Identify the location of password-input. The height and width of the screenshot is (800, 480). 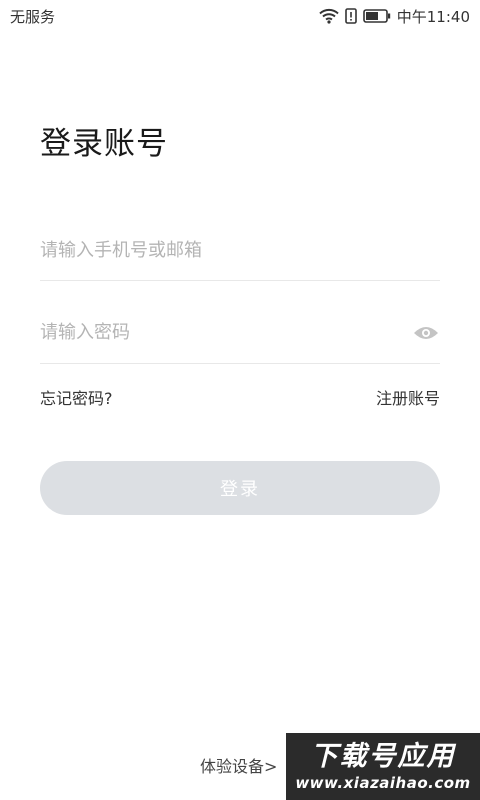
(226, 332).